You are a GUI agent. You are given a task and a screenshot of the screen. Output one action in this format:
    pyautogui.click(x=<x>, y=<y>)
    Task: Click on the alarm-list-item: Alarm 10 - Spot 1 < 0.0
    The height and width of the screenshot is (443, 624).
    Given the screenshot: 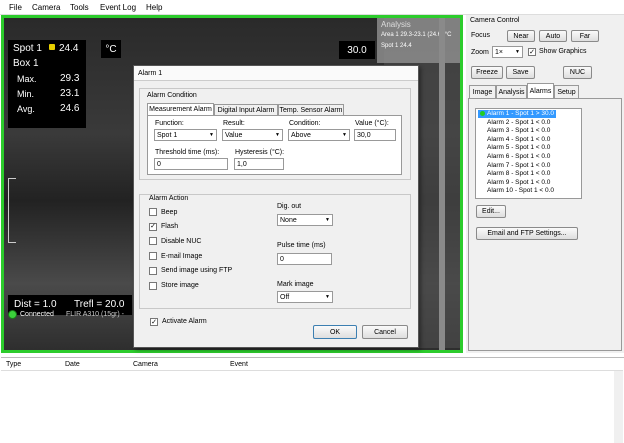 What is the action you would take?
    pyautogui.click(x=517, y=191)
    